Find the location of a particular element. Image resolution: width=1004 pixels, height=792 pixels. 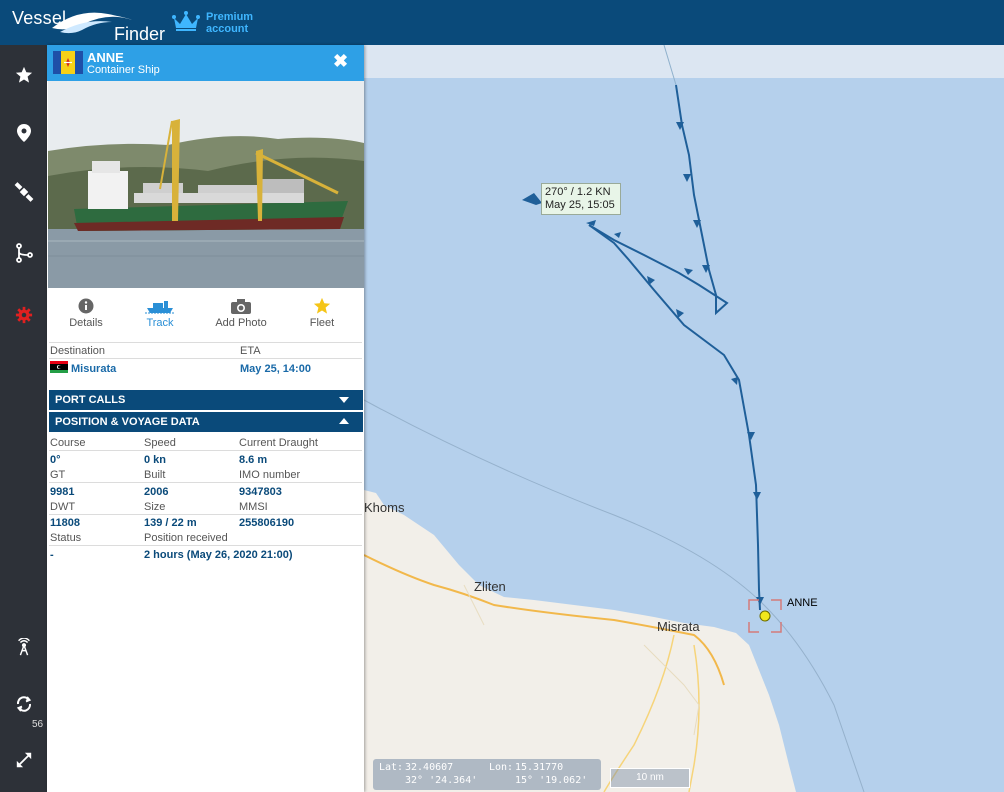

gear-icon is located at coordinates (24, 315).